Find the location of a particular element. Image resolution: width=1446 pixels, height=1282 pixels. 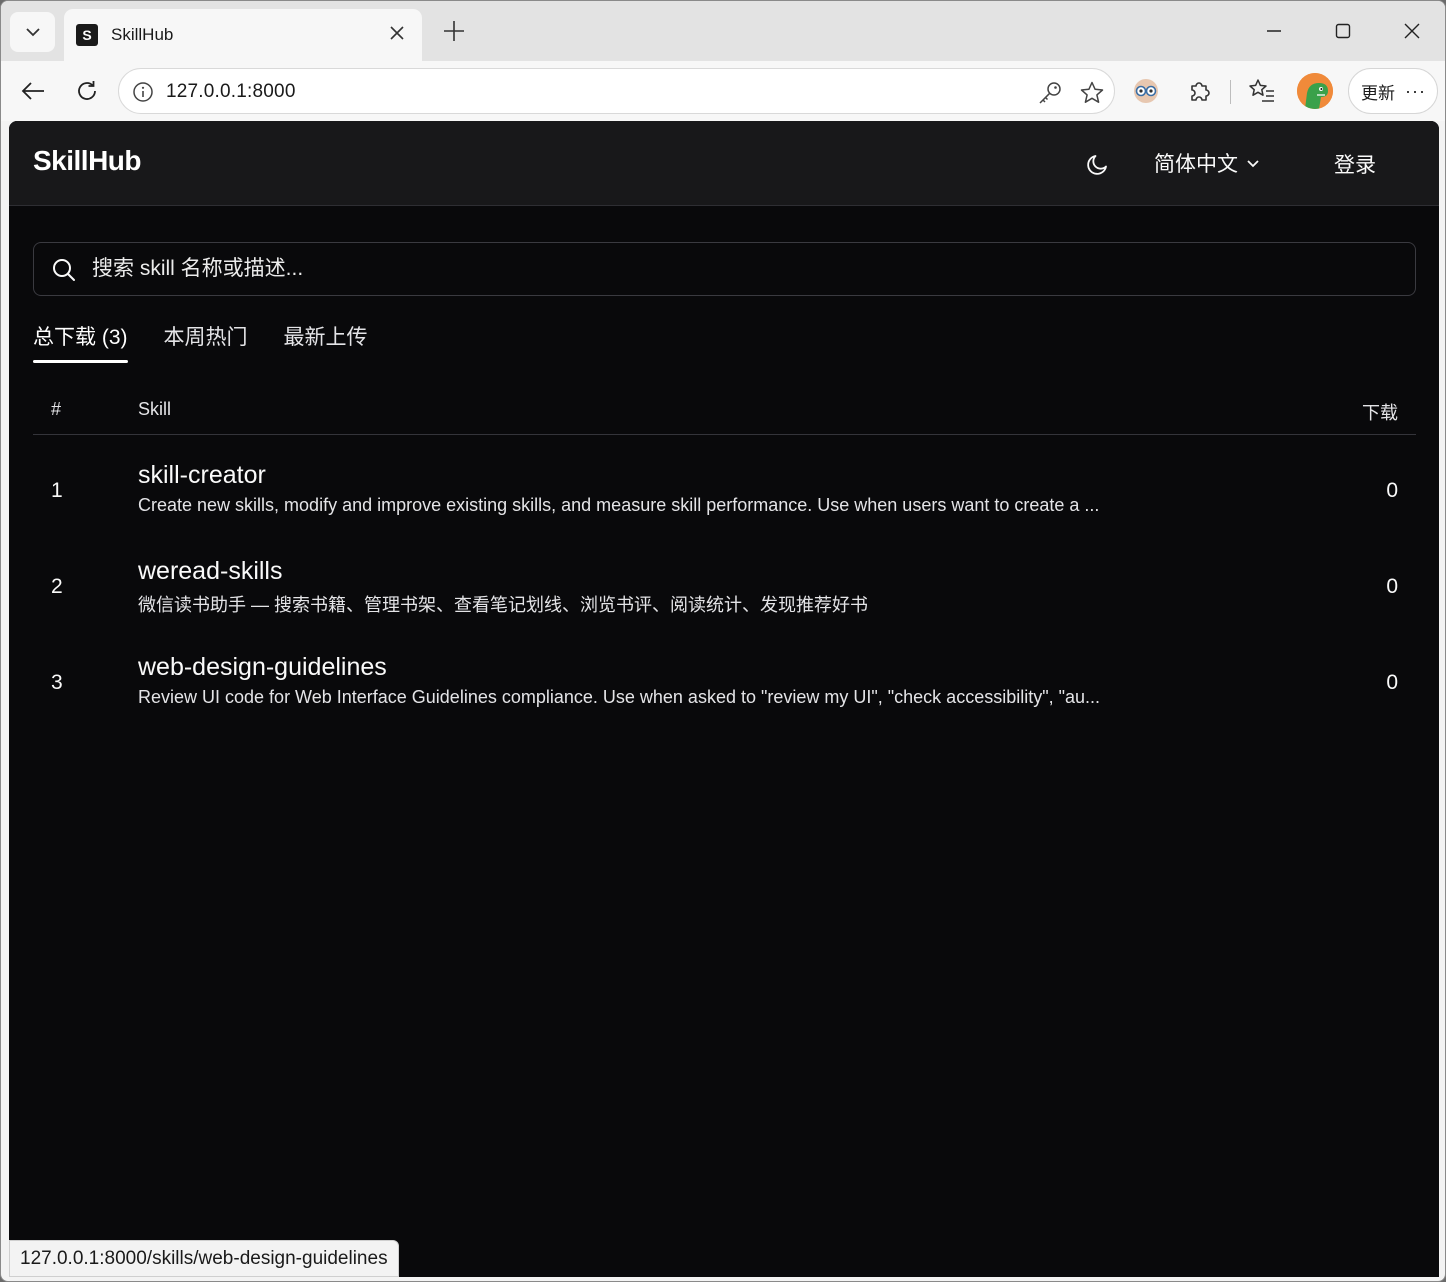

update-label: 更新 is located at coordinates (1378, 93).